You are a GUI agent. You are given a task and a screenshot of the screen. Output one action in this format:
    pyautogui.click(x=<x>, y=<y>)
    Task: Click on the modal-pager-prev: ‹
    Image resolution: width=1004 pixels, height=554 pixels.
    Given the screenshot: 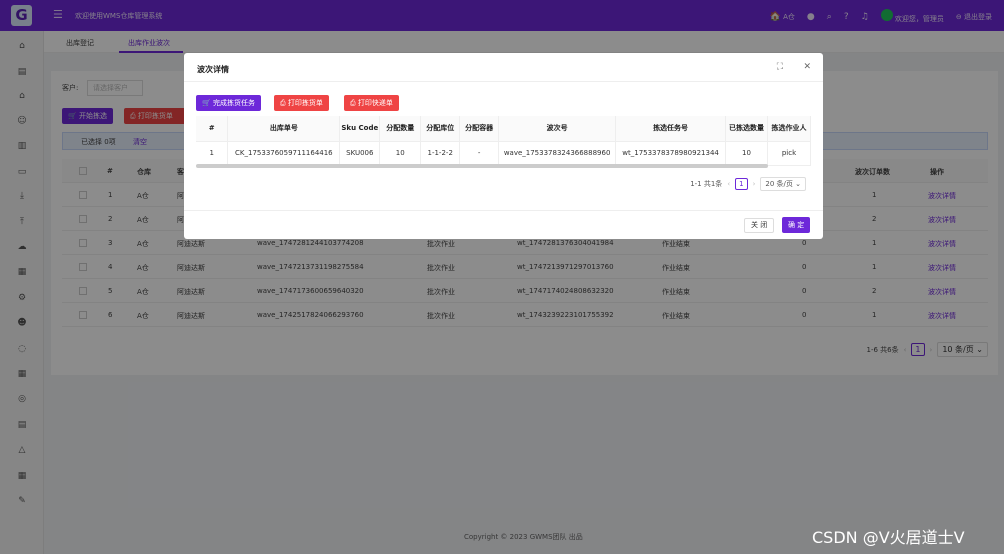 What is the action you would take?
    pyautogui.click(x=728, y=184)
    